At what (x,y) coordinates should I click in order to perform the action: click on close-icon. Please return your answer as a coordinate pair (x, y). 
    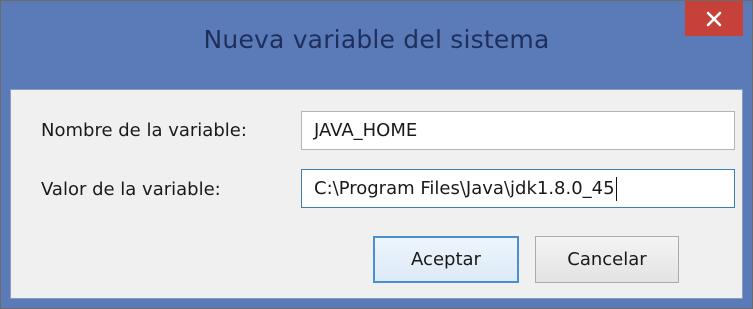
    Looking at the image, I should click on (714, 19).